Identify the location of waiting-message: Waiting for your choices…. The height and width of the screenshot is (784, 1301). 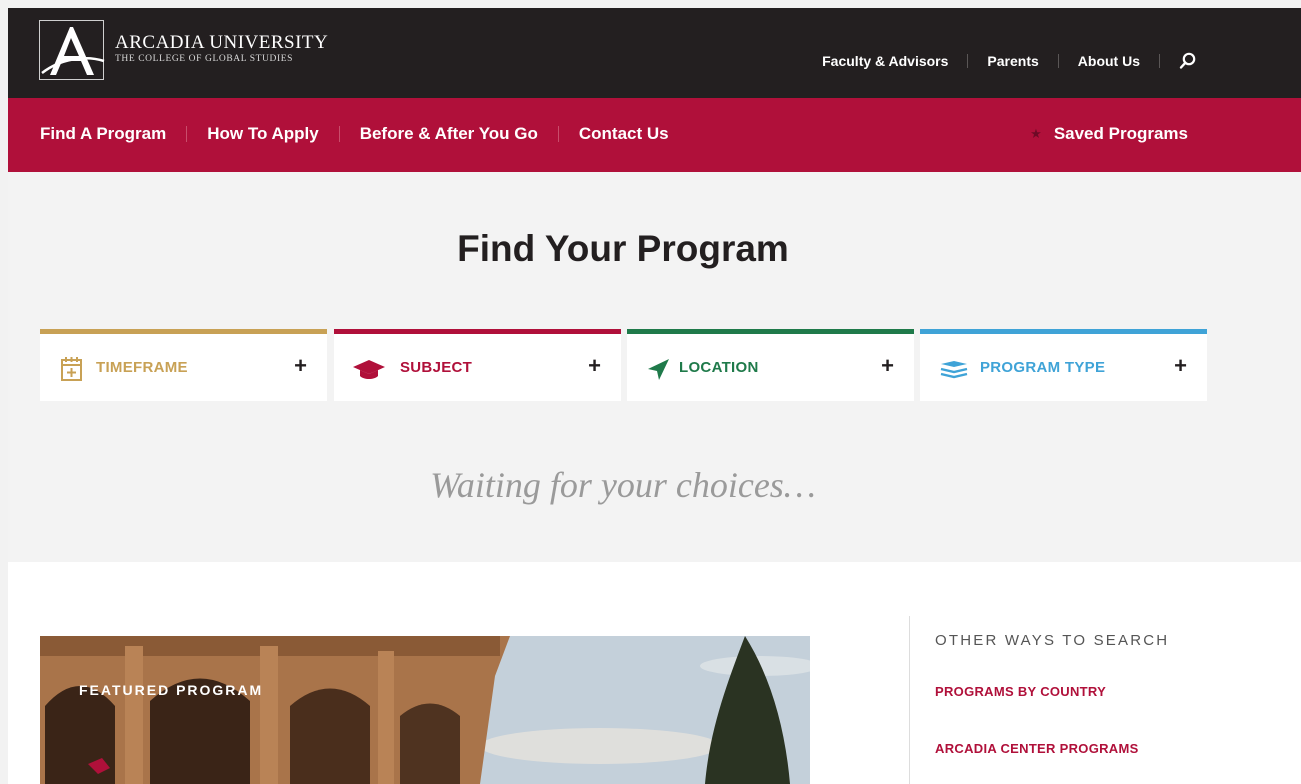
(623, 485).